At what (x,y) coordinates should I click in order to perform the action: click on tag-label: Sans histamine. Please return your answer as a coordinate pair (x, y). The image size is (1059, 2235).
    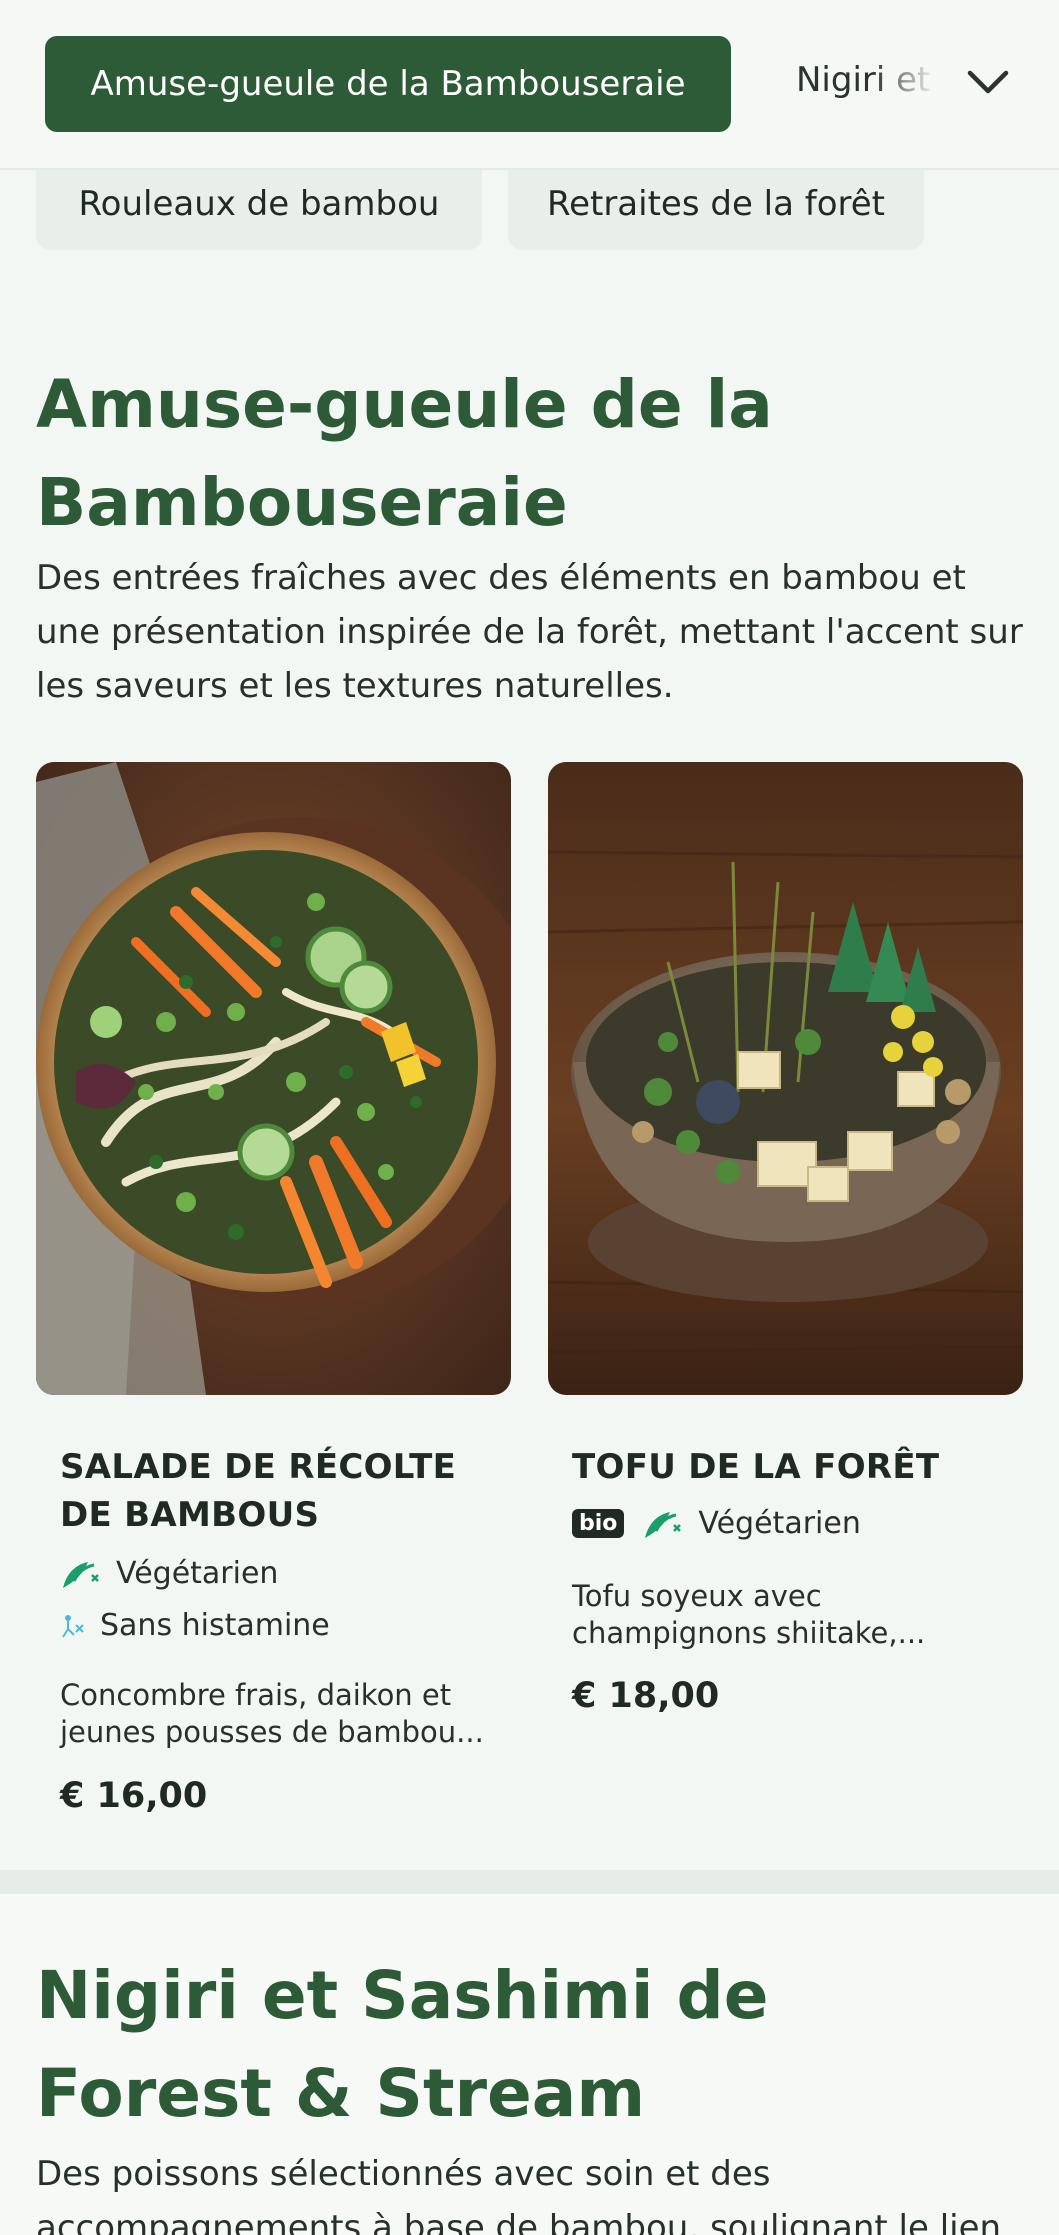
    Looking at the image, I should click on (215, 1625).